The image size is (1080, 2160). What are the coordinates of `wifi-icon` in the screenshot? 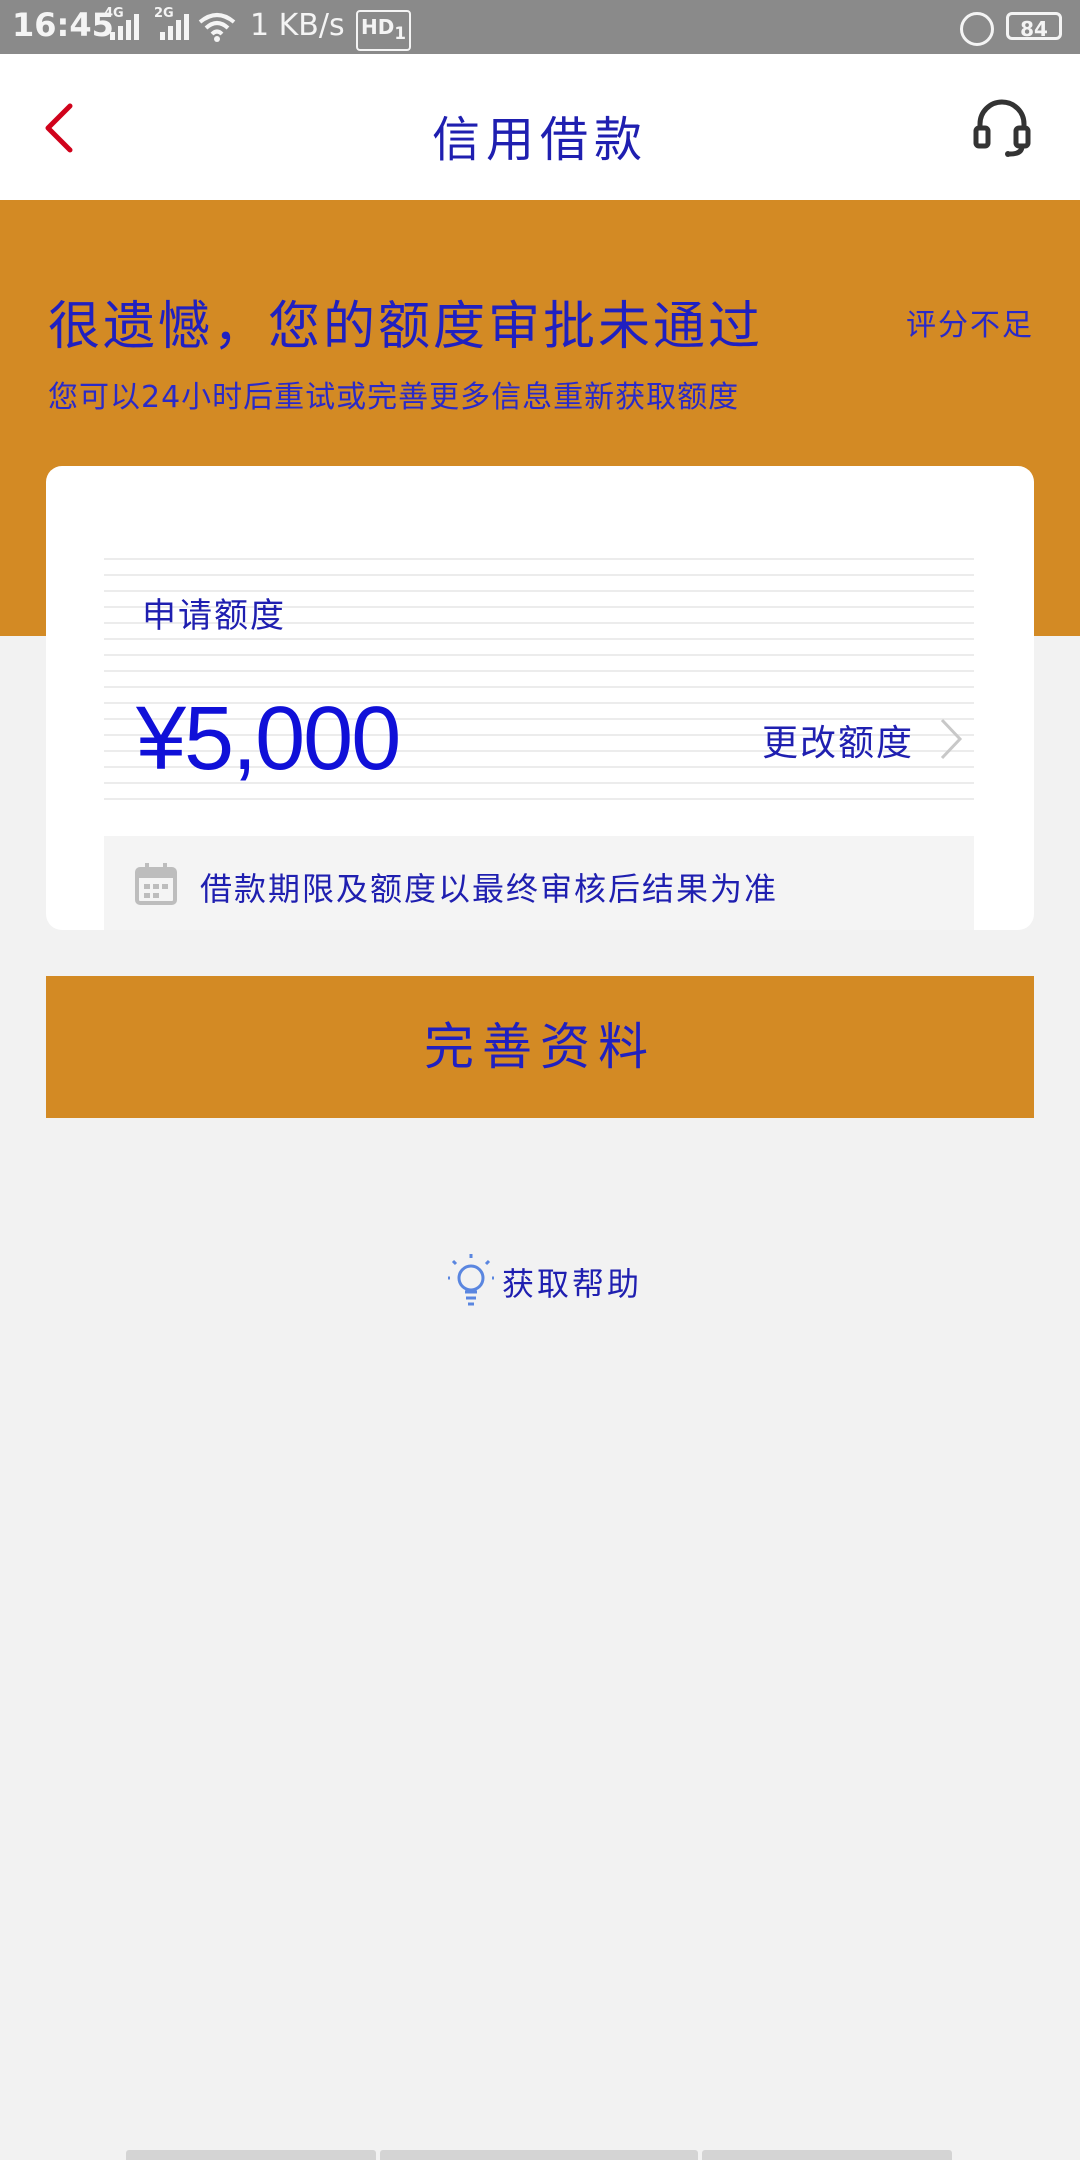 It's located at (217, 27).